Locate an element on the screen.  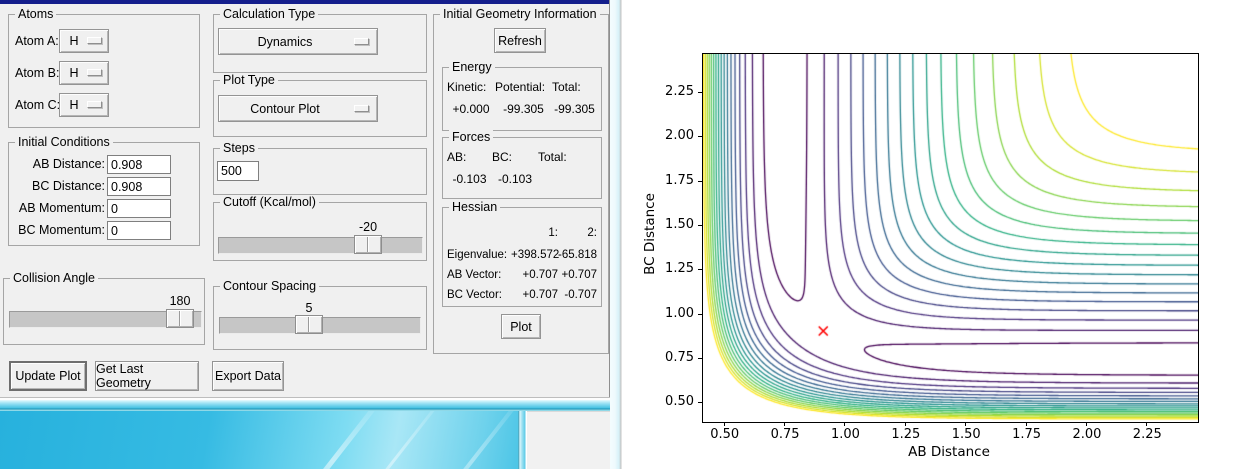
initial-geometry-title: Initial Geometry Information is located at coordinates (520, 14).